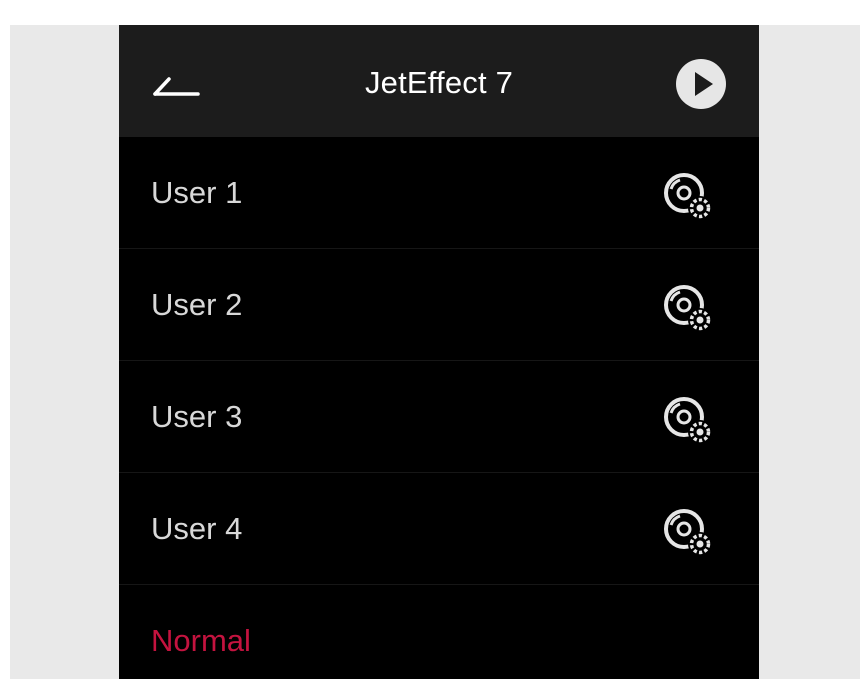 The image size is (860, 679). Describe the element at coordinates (197, 192) in the screenshot. I see `preset-label: User 1` at that location.